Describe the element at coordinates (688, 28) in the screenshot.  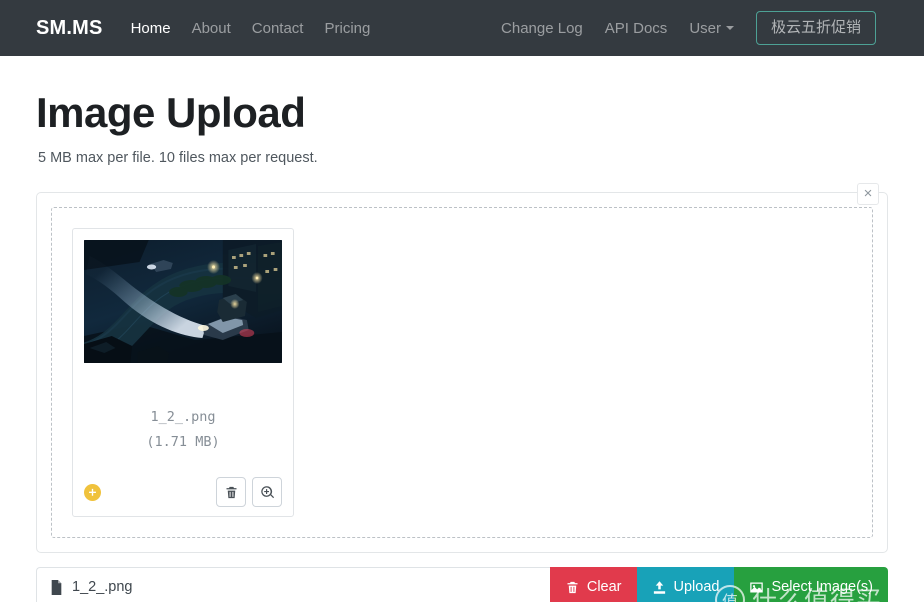
I see `secondary-nav: Change Log API Docs User 极云五折促销` at that location.